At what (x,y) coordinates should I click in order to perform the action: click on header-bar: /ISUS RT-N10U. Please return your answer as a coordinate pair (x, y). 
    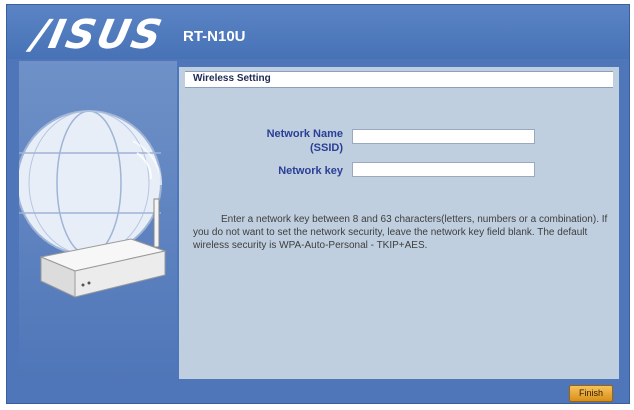
    Looking at the image, I should click on (318, 32).